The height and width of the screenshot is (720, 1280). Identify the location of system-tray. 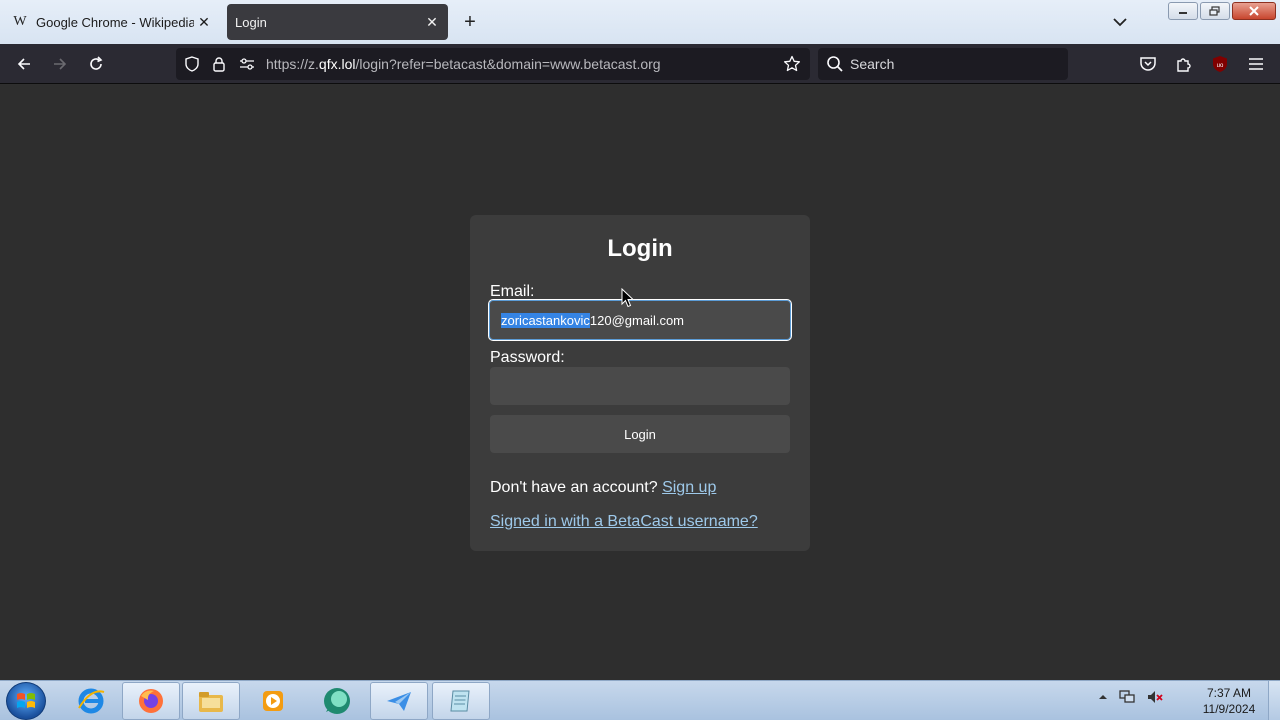
(1131, 697).